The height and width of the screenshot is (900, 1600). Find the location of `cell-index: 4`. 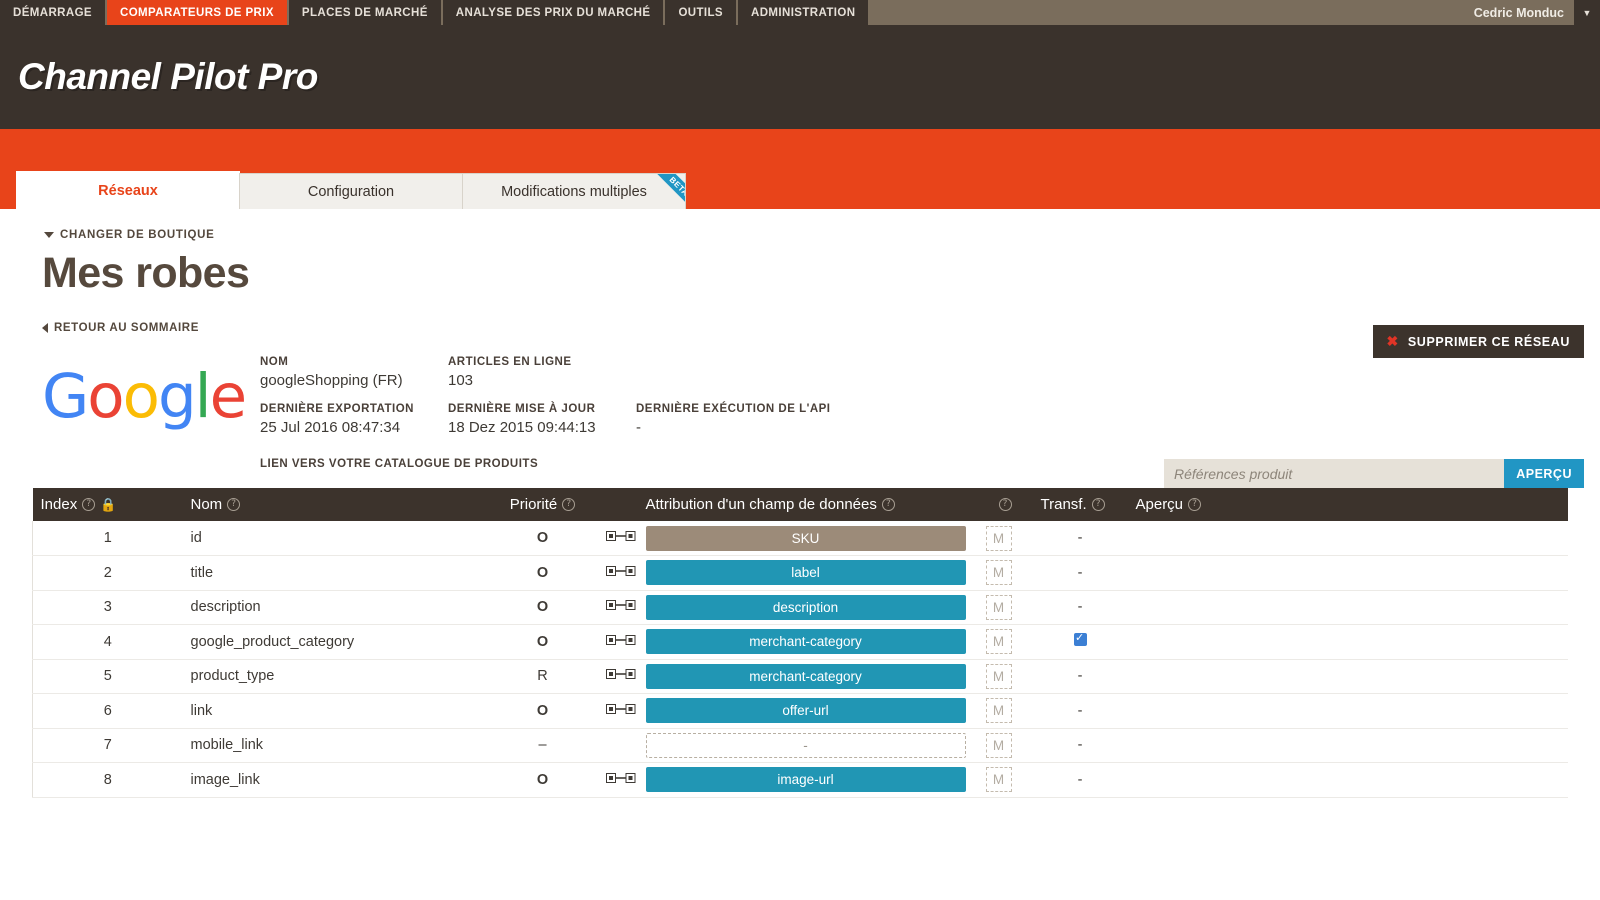

cell-index: 4 is located at coordinates (107, 642).